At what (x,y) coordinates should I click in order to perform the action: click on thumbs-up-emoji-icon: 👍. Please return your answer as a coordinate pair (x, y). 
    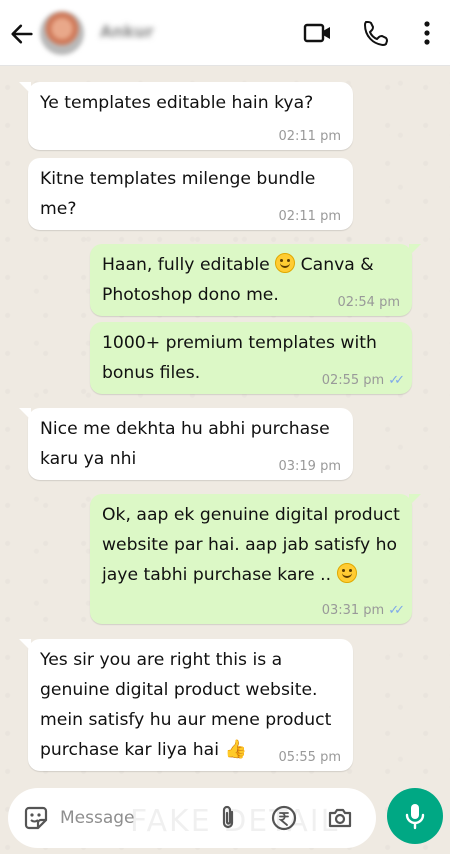
    Looking at the image, I should click on (235, 749).